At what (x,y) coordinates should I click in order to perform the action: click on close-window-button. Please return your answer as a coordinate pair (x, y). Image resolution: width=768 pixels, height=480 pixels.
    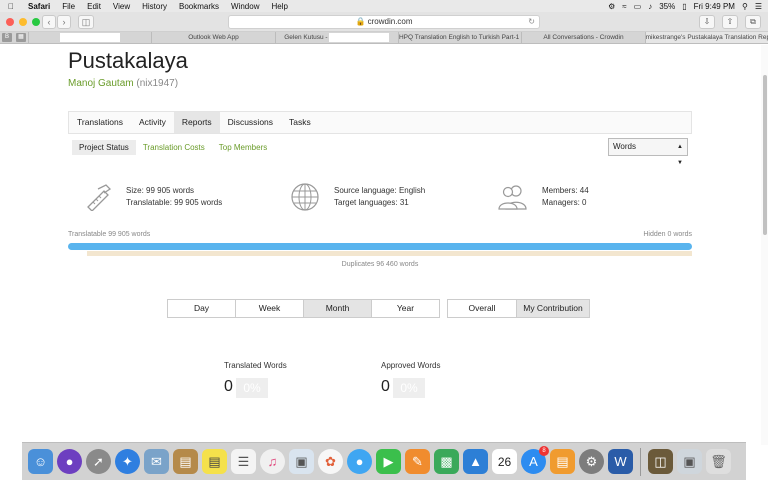
    Looking at the image, I should click on (10, 22).